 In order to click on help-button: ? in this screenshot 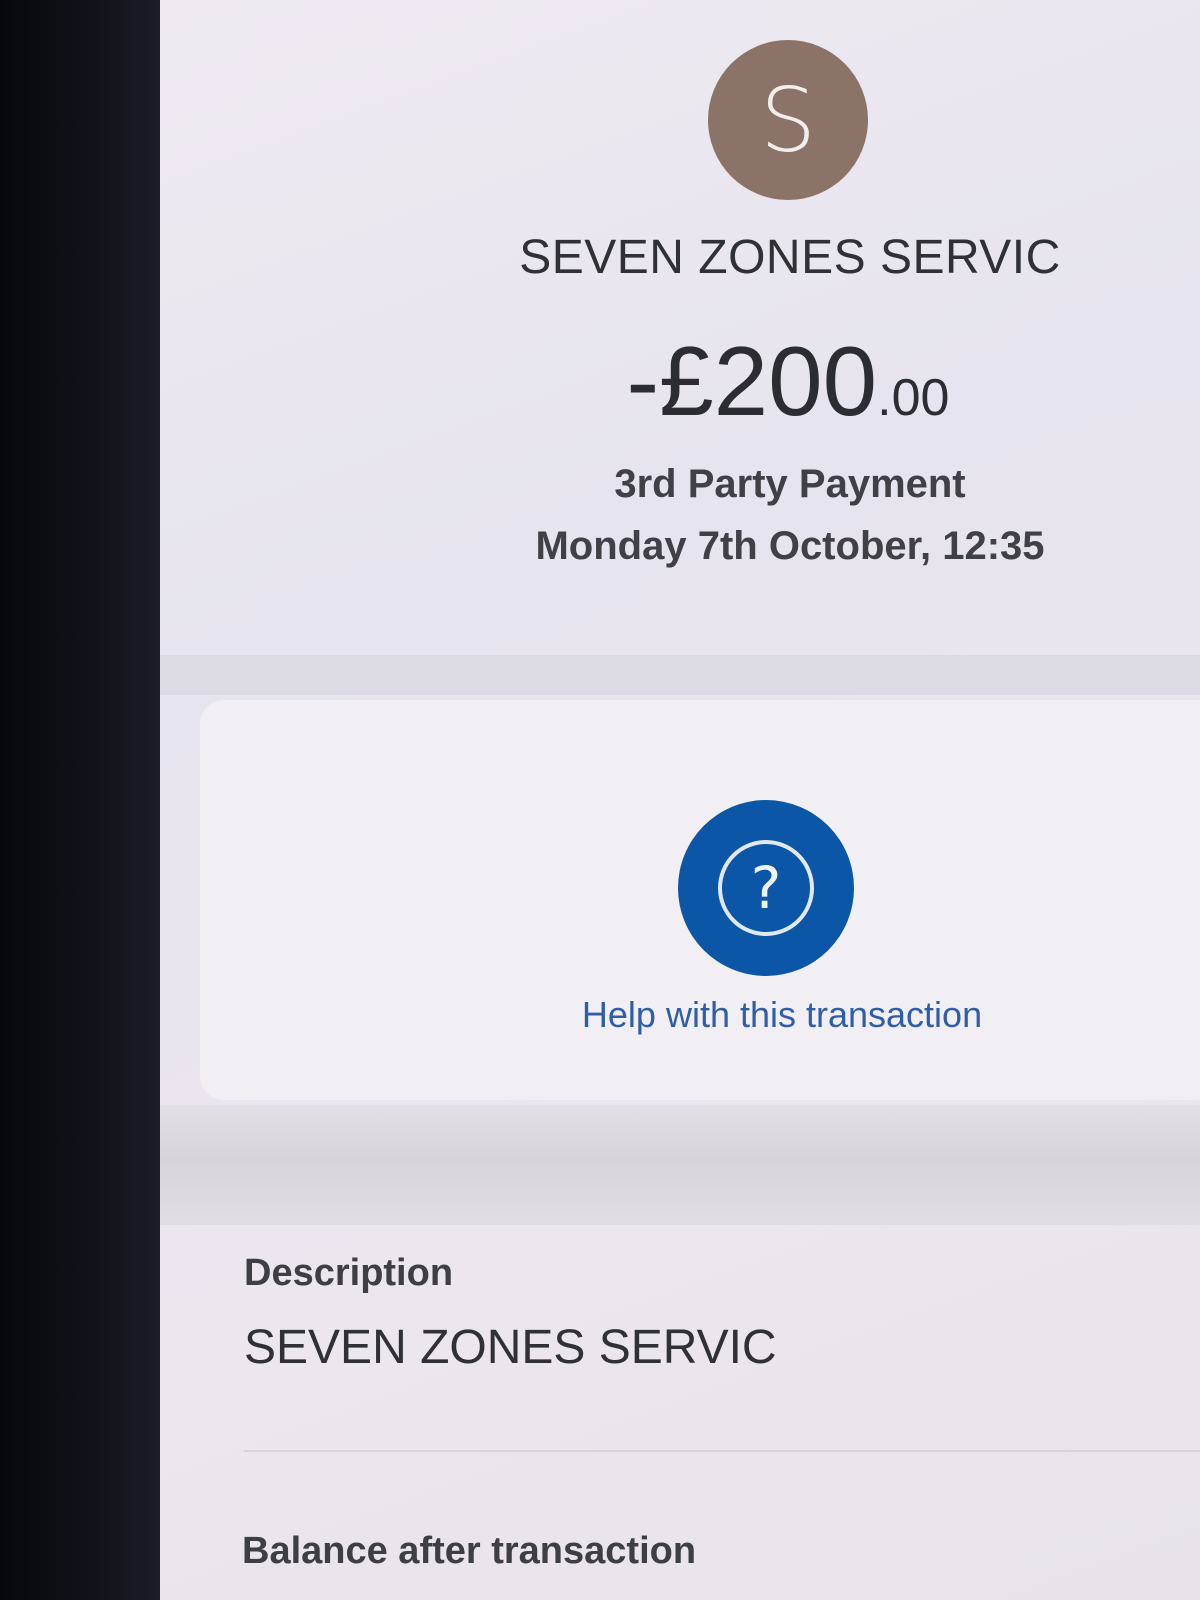, I will do `click(766, 888)`.